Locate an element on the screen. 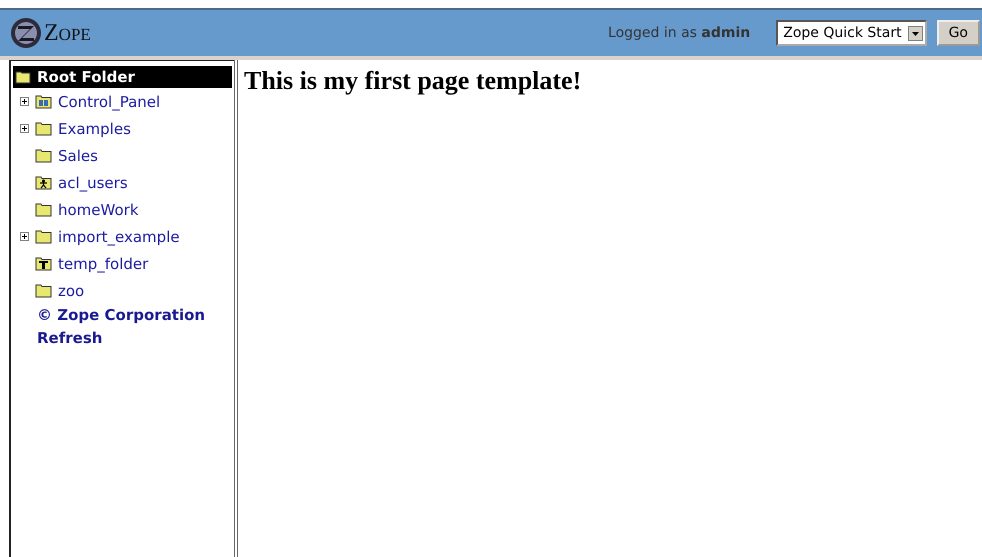  tree-item: homeWork is located at coordinates (98, 209).